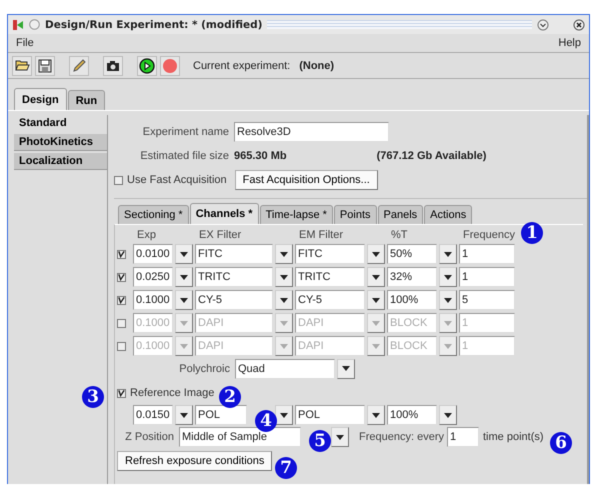 The height and width of the screenshot is (485, 597). What do you see at coordinates (221, 415) in the screenshot?
I see `ex-filter-field: POL` at bounding box center [221, 415].